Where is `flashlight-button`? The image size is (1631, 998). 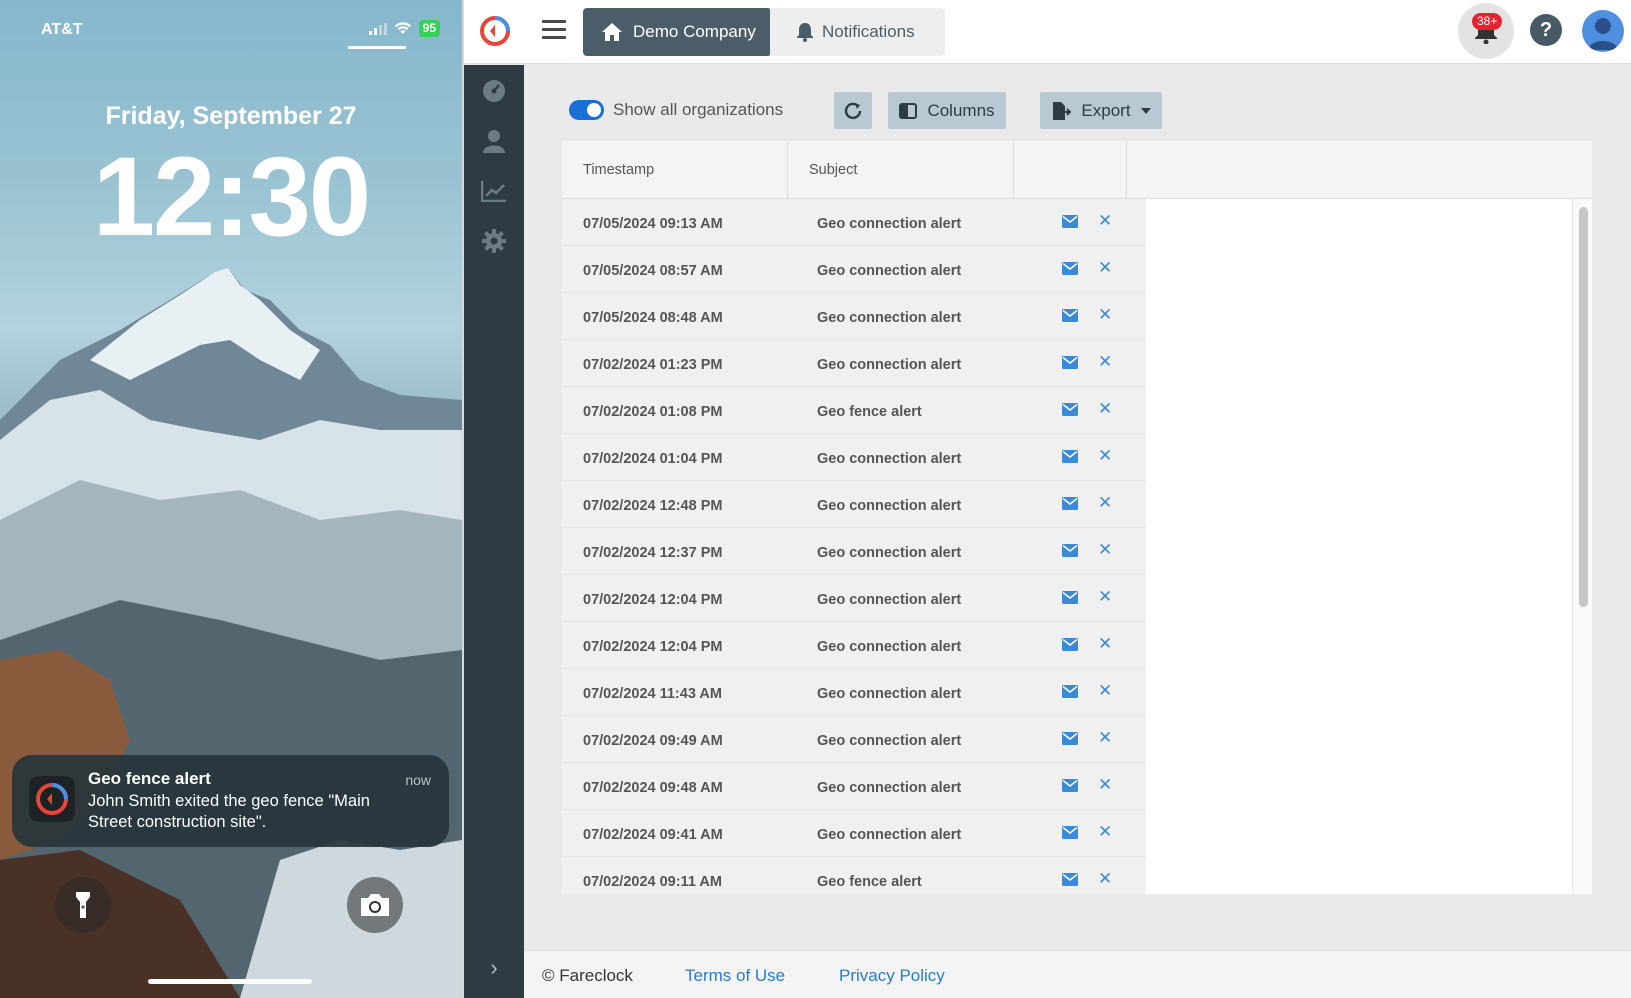 flashlight-button is located at coordinates (83, 905).